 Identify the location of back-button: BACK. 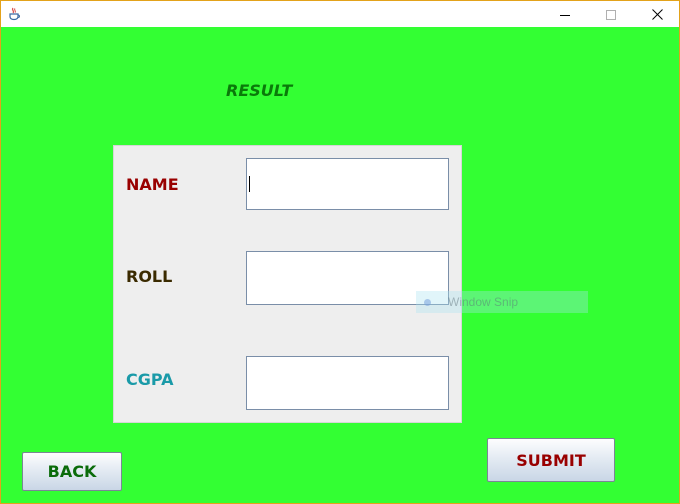
(72, 471).